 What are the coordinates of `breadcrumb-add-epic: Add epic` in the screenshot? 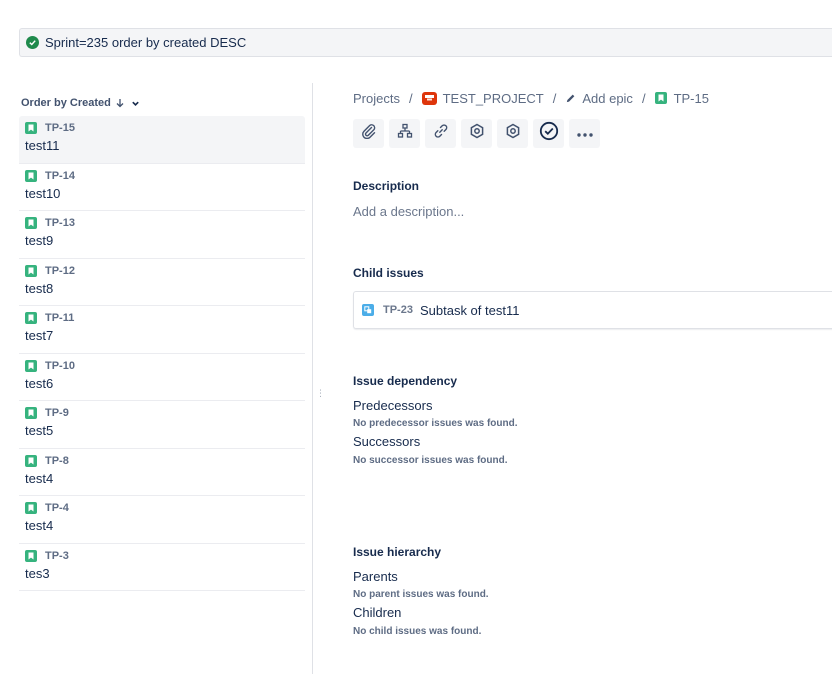 It's located at (599, 98).